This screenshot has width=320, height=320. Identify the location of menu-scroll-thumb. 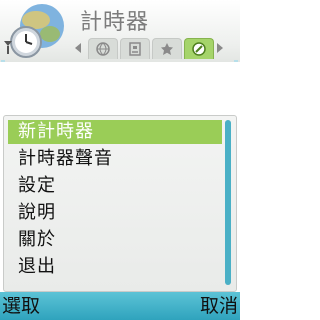
(228, 202).